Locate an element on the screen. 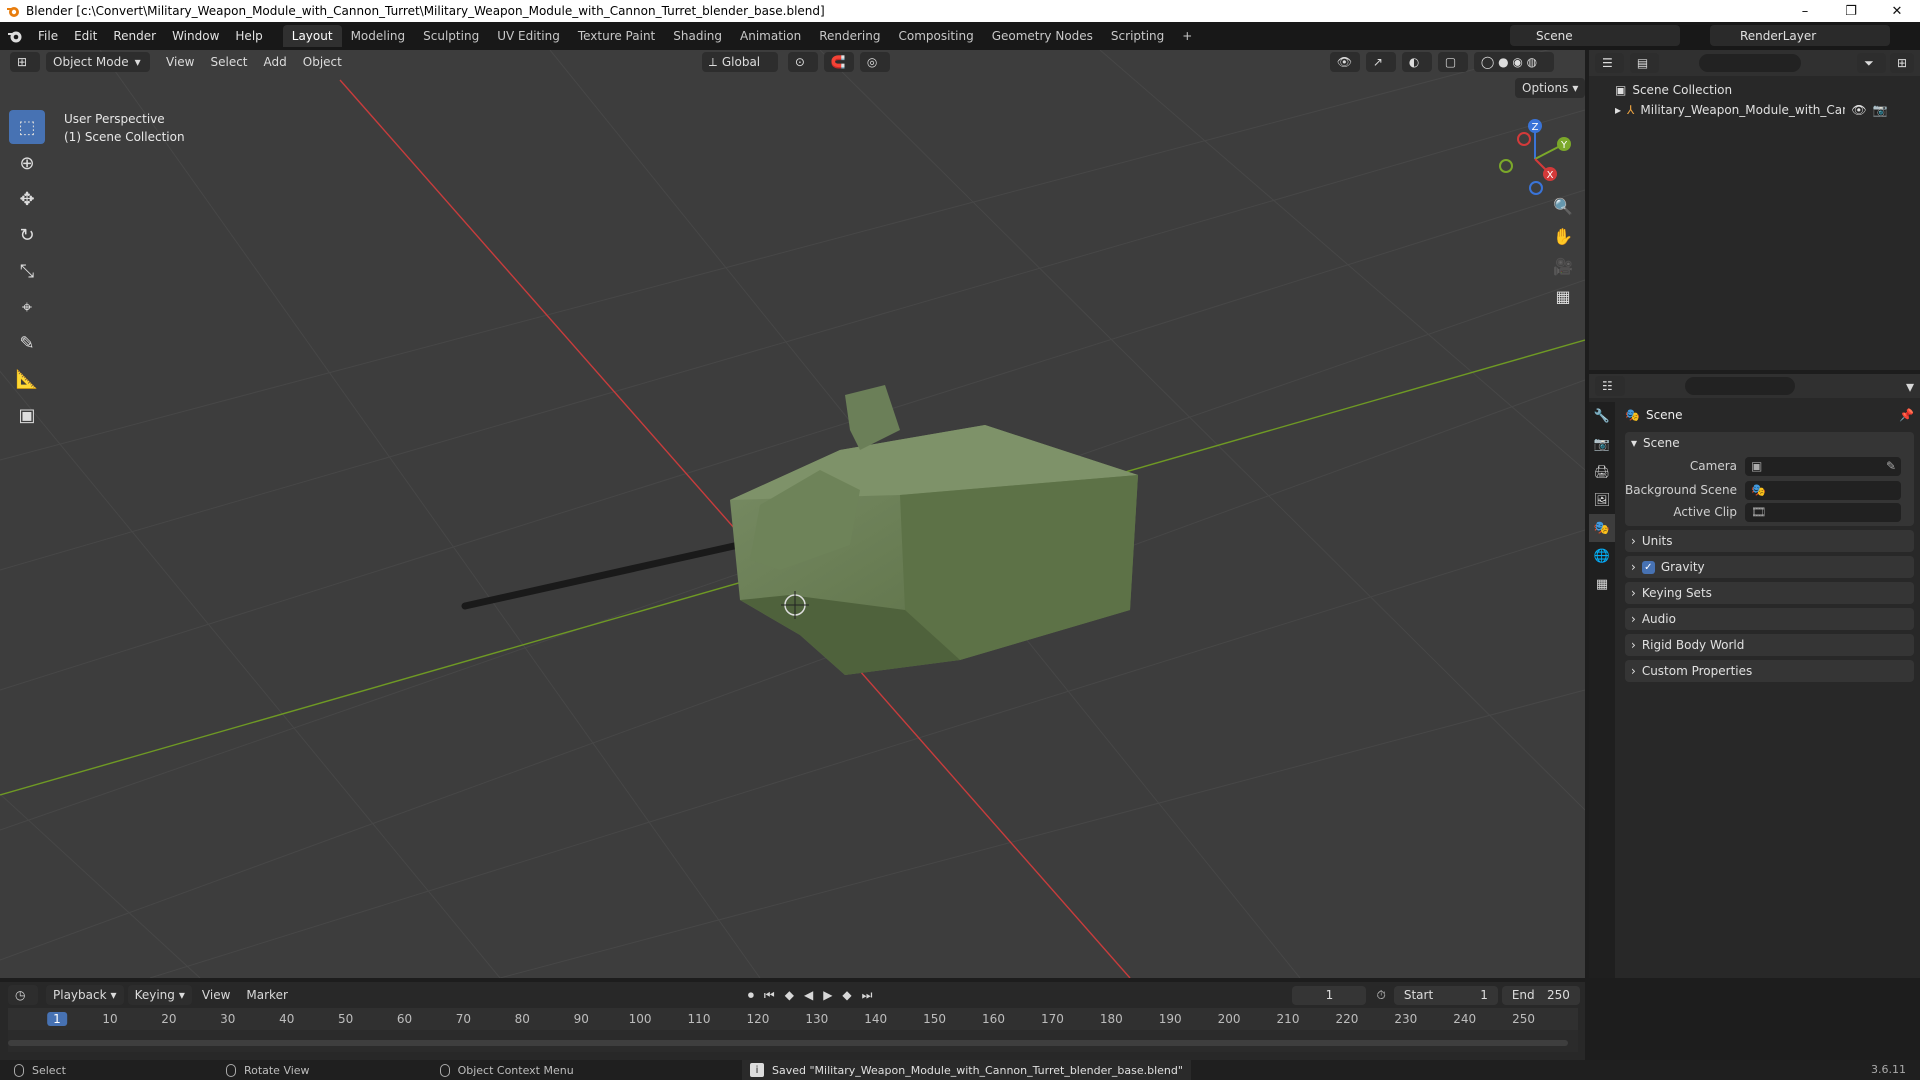 This screenshot has width=1920, height=1080. tab-sculpting: Sculpting is located at coordinates (451, 36).